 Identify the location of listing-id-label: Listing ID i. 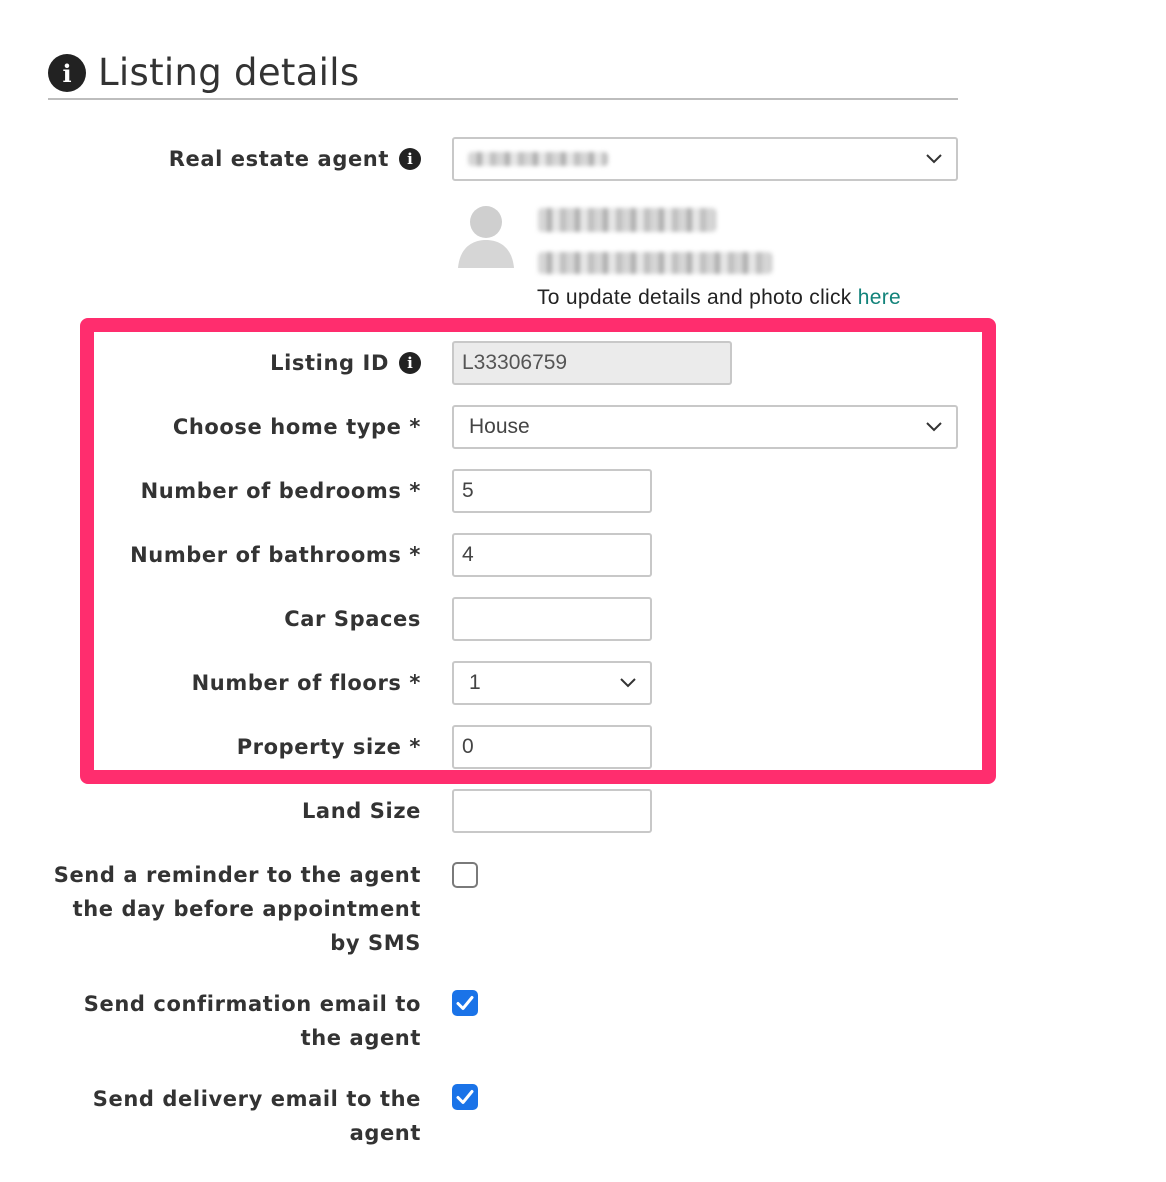
(345, 363).